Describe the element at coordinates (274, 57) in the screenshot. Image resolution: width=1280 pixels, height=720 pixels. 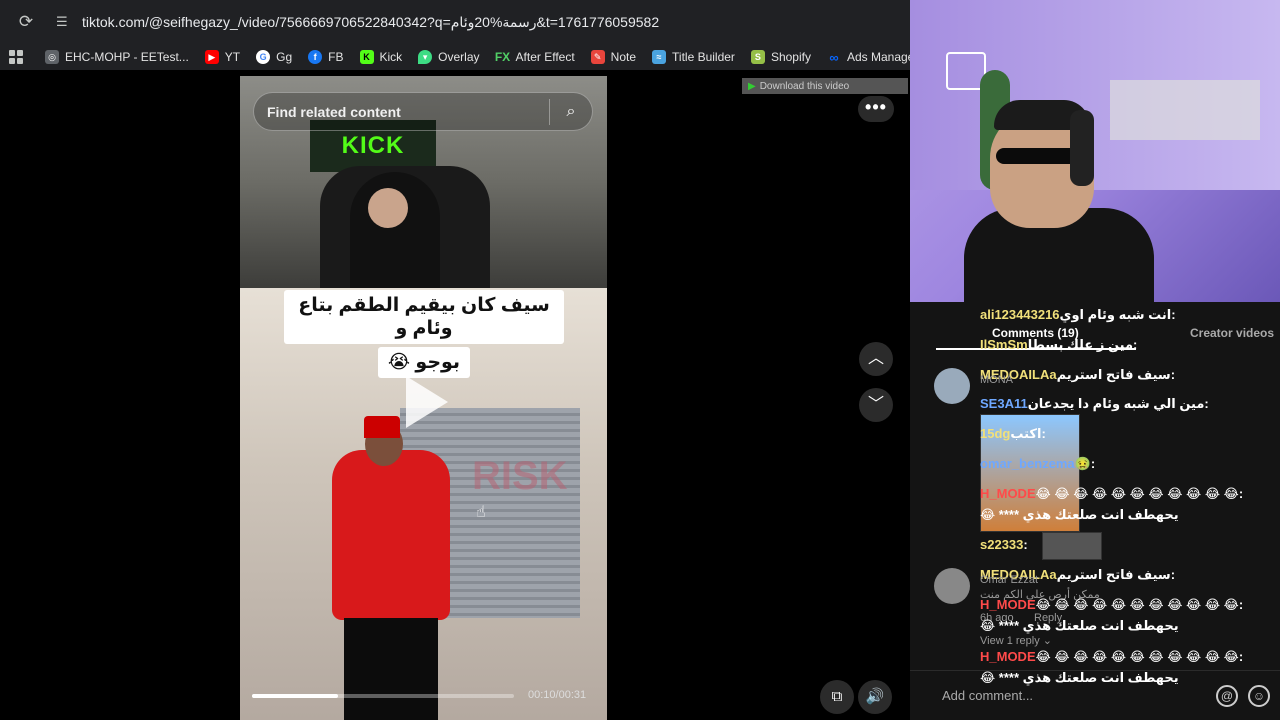
I see `bookmark-gg: G Gg` at that location.